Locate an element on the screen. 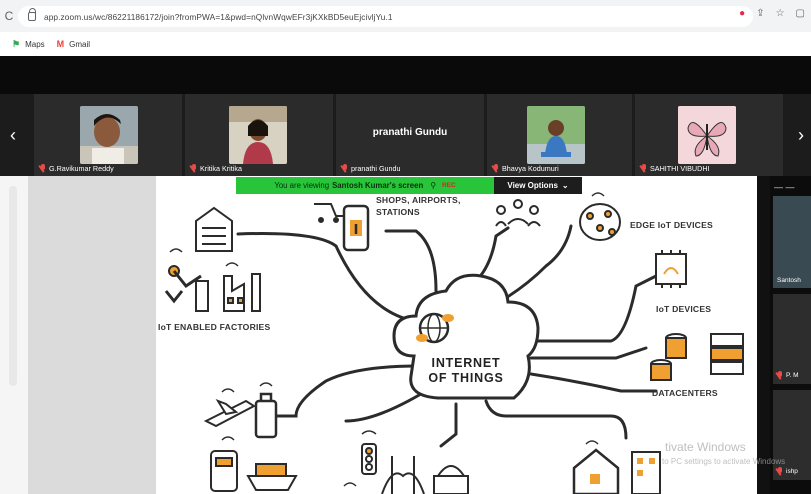 The image size is (811, 494). rec-indicator: REC is located at coordinates (448, 185).